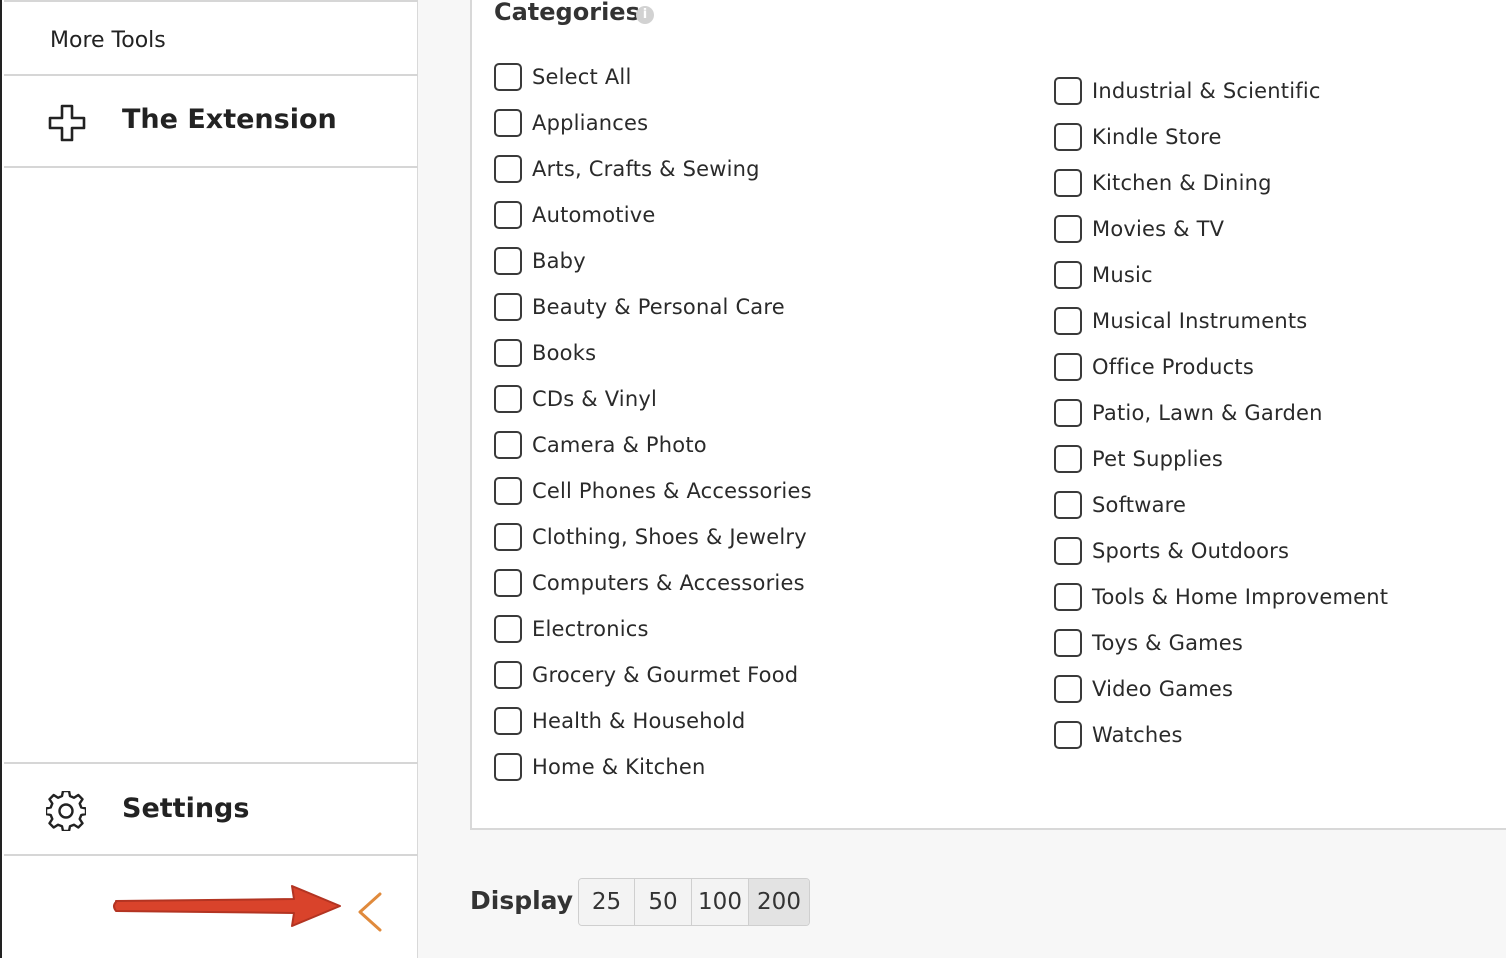  What do you see at coordinates (211, 38) in the screenshot?
I see `sidebar-item-more-tools: More Tools` at bounding box center [211, 38].